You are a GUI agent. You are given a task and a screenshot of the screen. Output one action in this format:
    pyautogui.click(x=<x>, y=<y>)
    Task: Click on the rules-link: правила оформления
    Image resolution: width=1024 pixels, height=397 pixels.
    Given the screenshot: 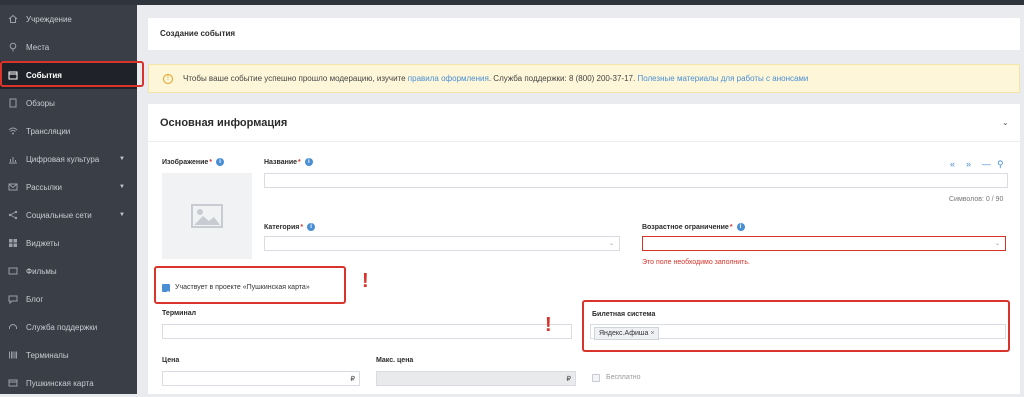 What is the action you would take?
    pyautogui.click(x=448, y=78)
    